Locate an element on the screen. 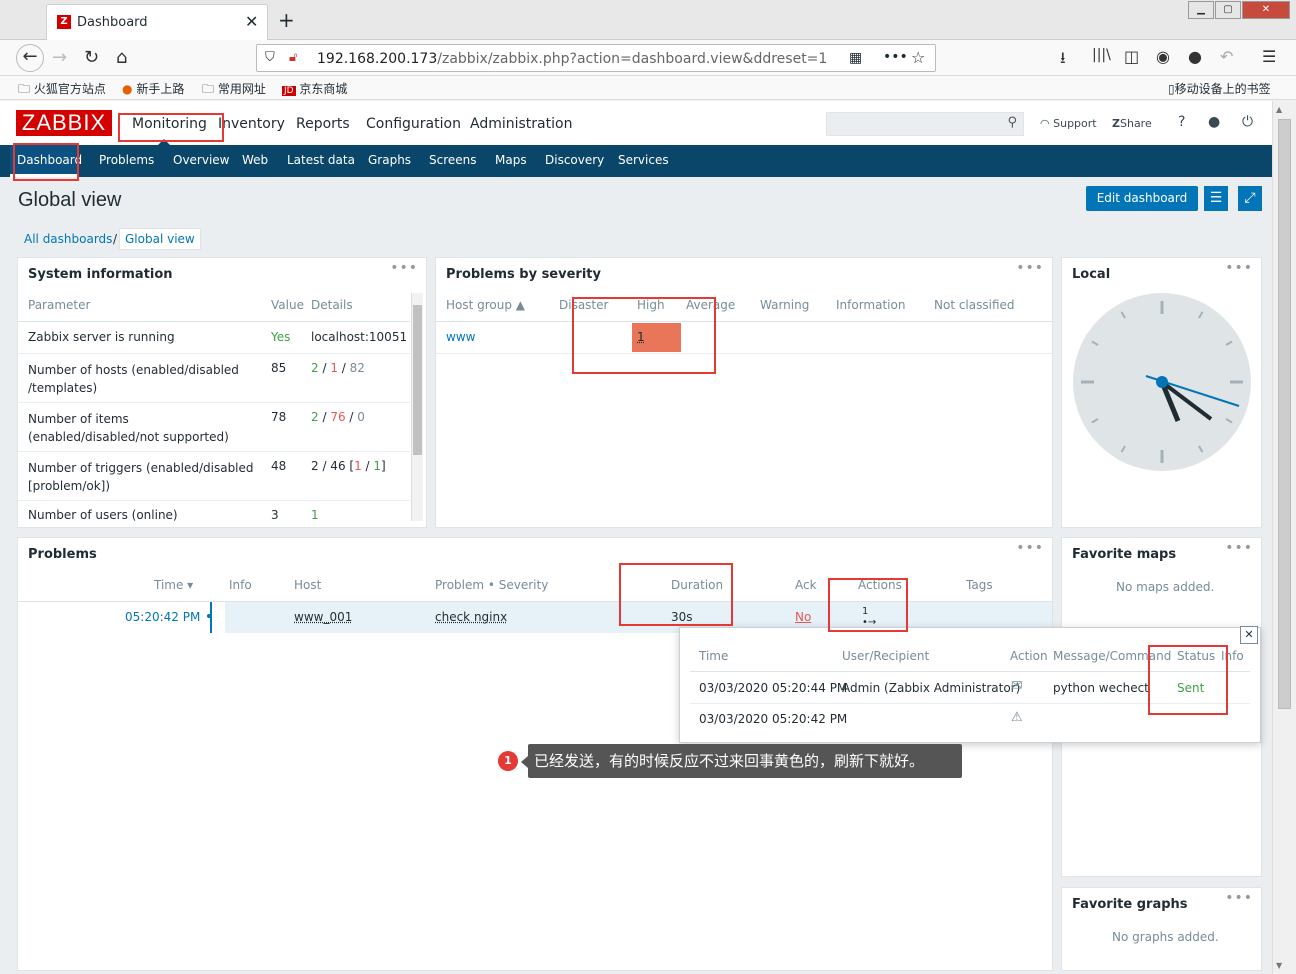 The image size is (1296, 974). bookmark-item: 🗀︎ 常用网址 is located at coordinates (234, 90).